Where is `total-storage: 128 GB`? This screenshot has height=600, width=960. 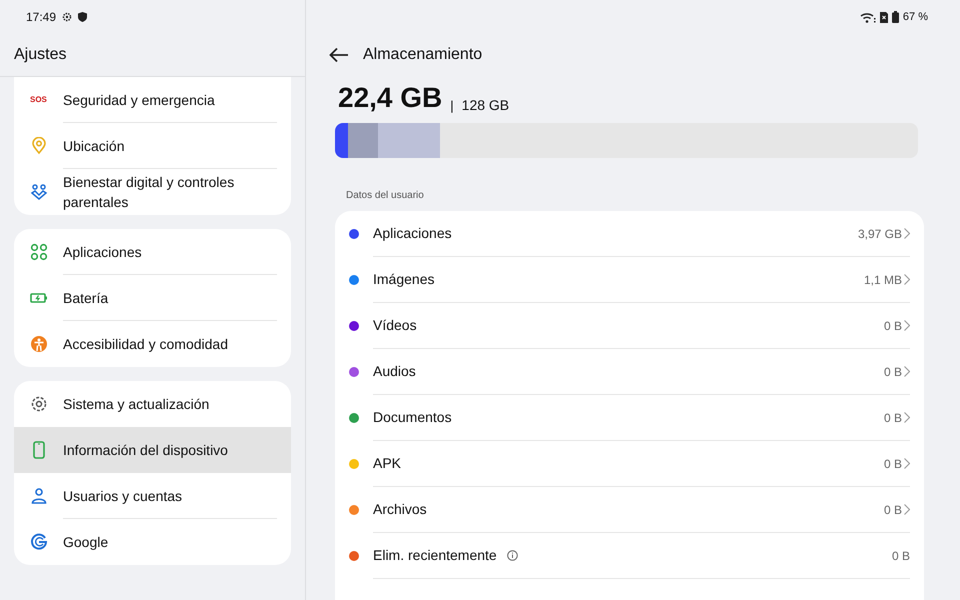 total-storage: 128 GB is located at coordinates (486, 105).